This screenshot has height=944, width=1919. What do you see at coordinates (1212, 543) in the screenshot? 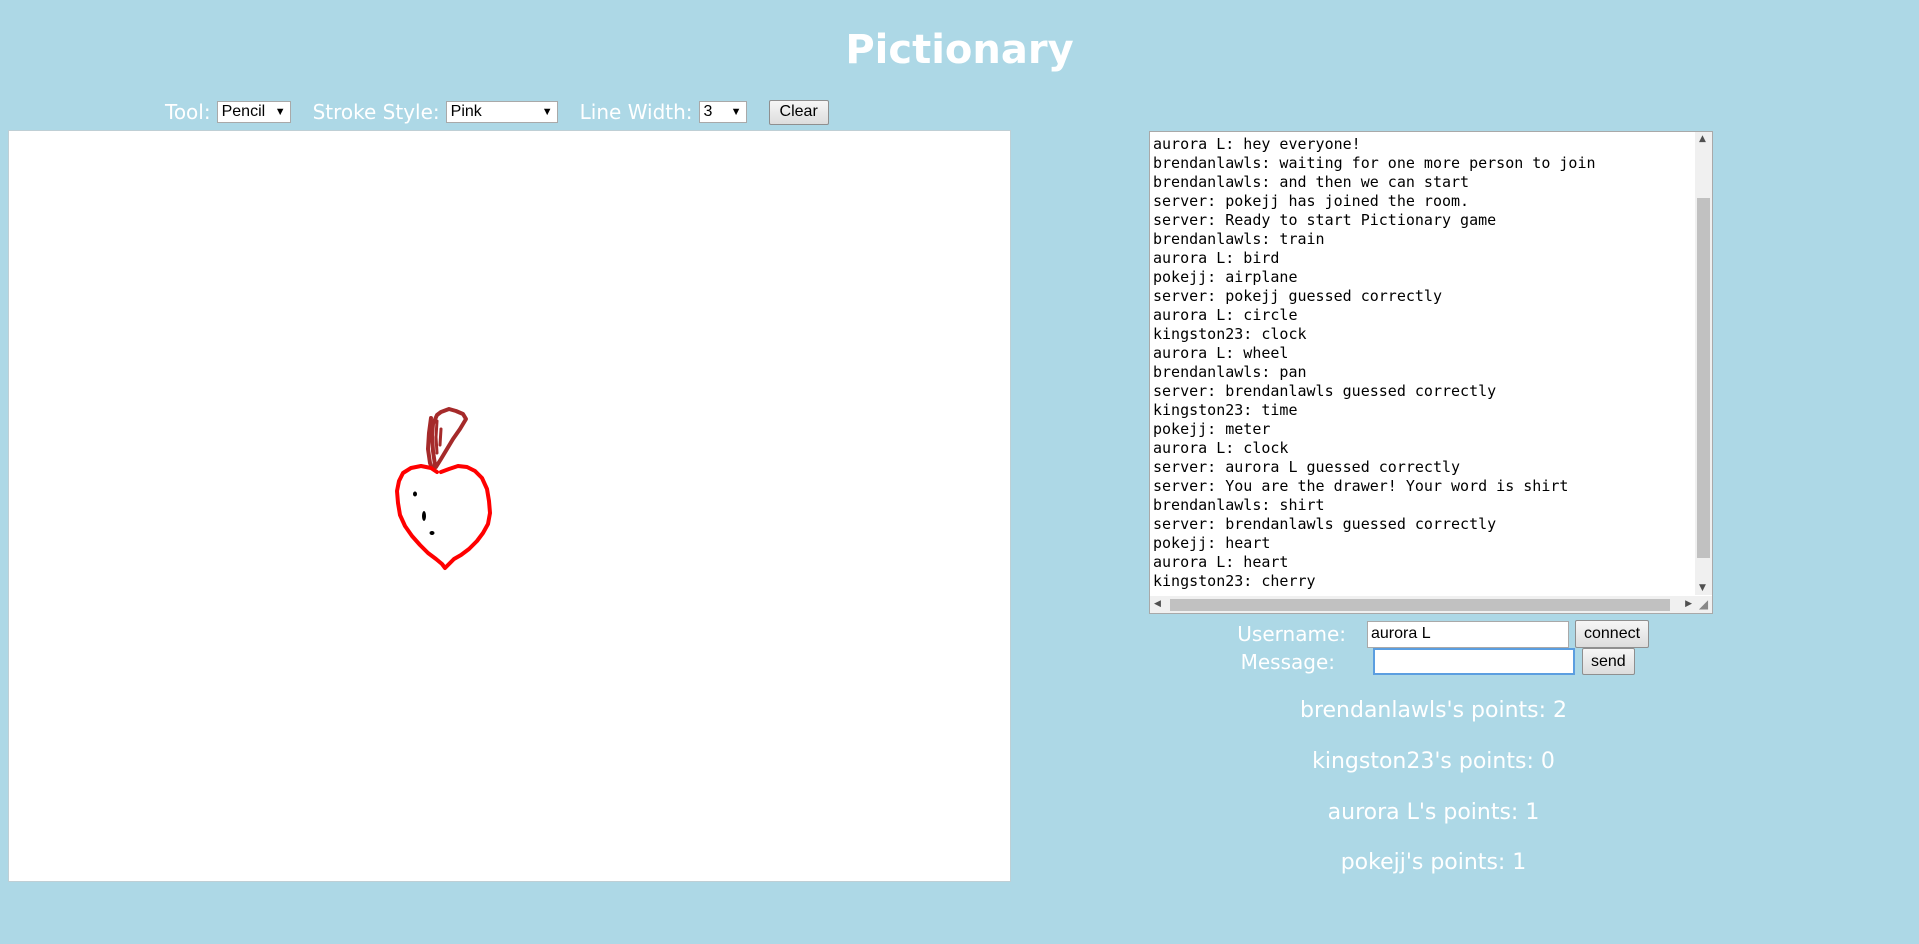
I see `chat-message: pokejj: heart` at bounding box center [1212, 543].